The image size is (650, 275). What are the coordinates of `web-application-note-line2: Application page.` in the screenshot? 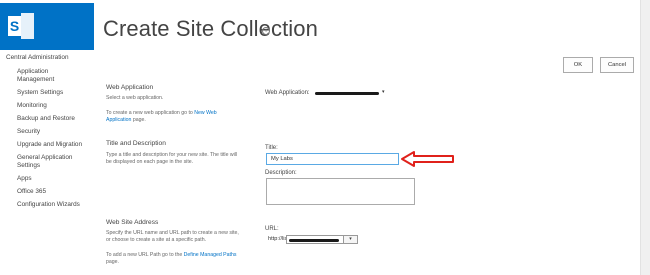 It's located at (181, 120).